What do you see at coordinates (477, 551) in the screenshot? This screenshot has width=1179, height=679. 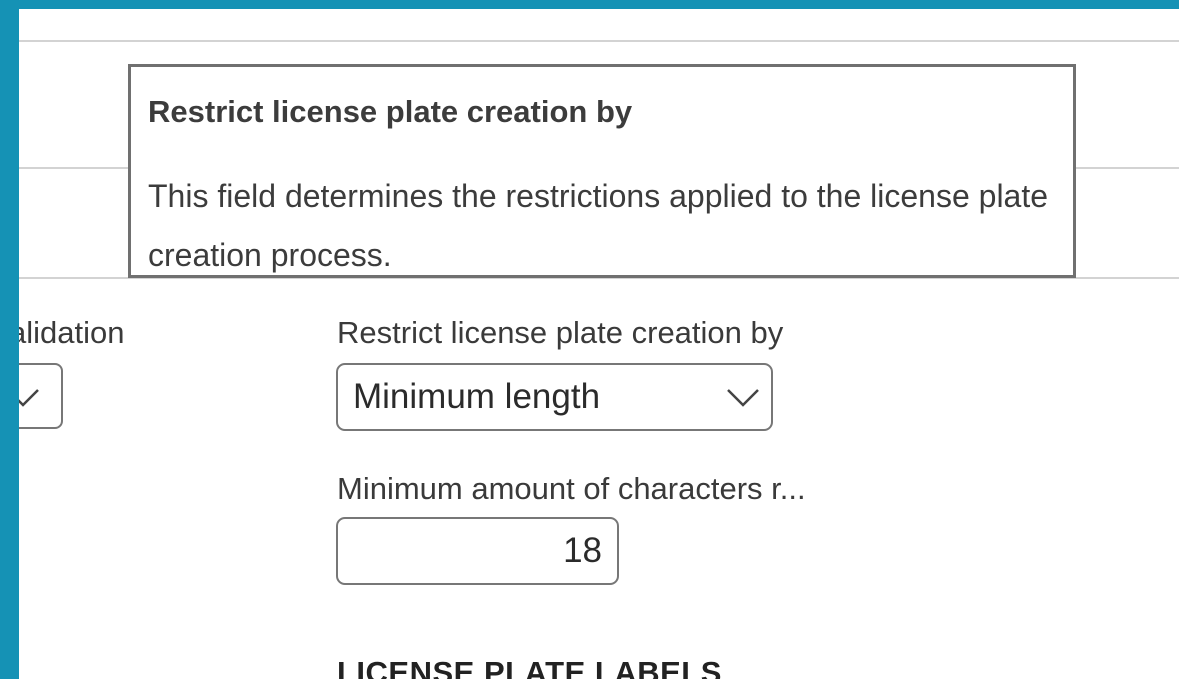 I see `min-chars-input: 18` at bounding box center [477, 551].